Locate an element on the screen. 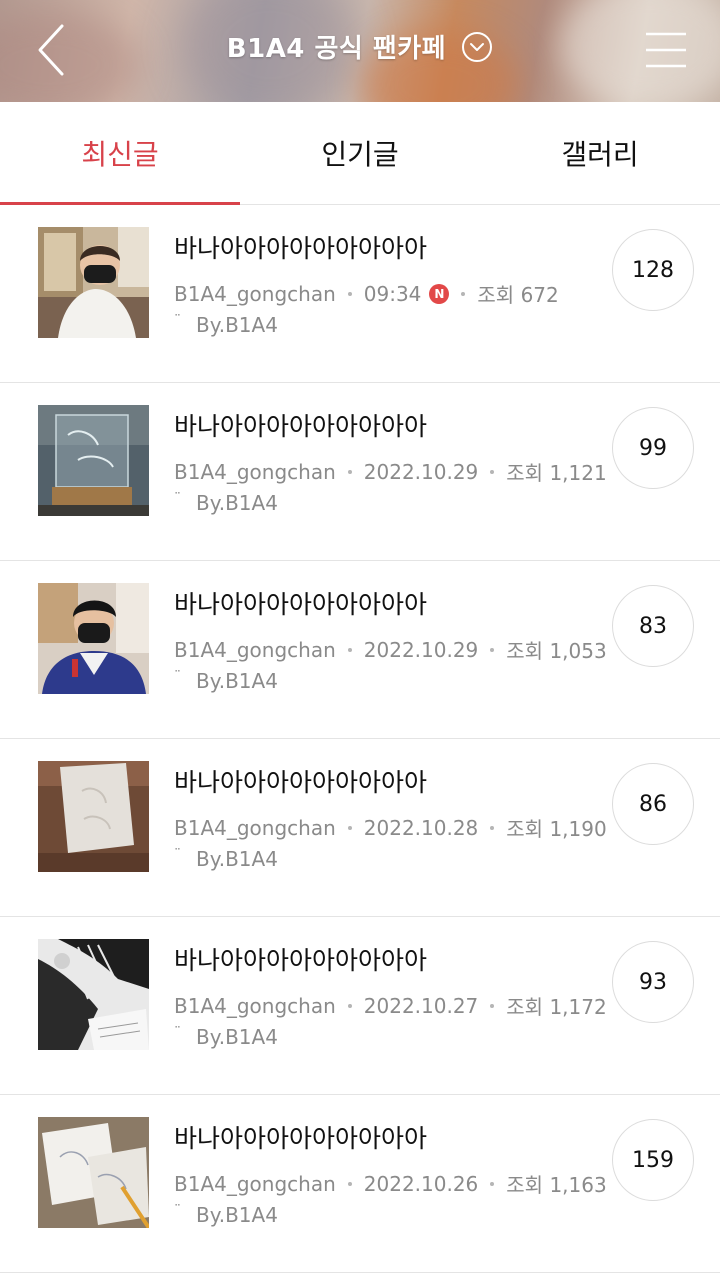  post-views: 조회 1,172 is located at coordinates (556, 1007).